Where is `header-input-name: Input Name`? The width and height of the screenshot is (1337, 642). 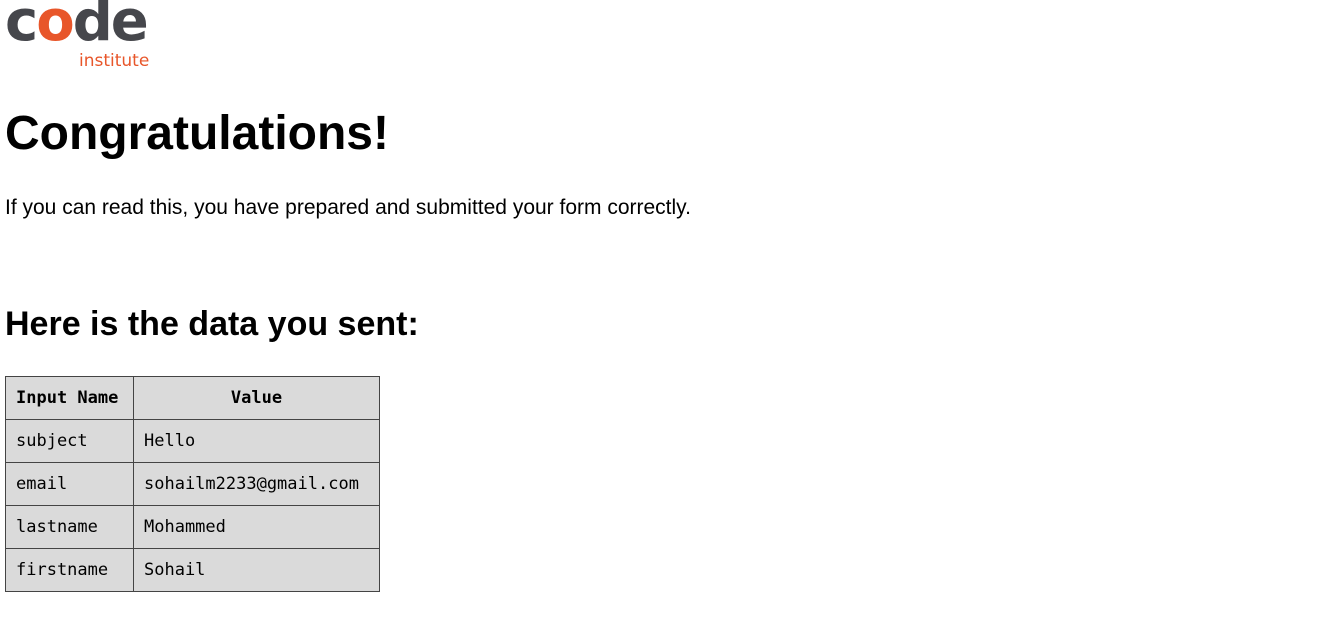
header-input-name: Input Name is located at coordinates (69, 398).